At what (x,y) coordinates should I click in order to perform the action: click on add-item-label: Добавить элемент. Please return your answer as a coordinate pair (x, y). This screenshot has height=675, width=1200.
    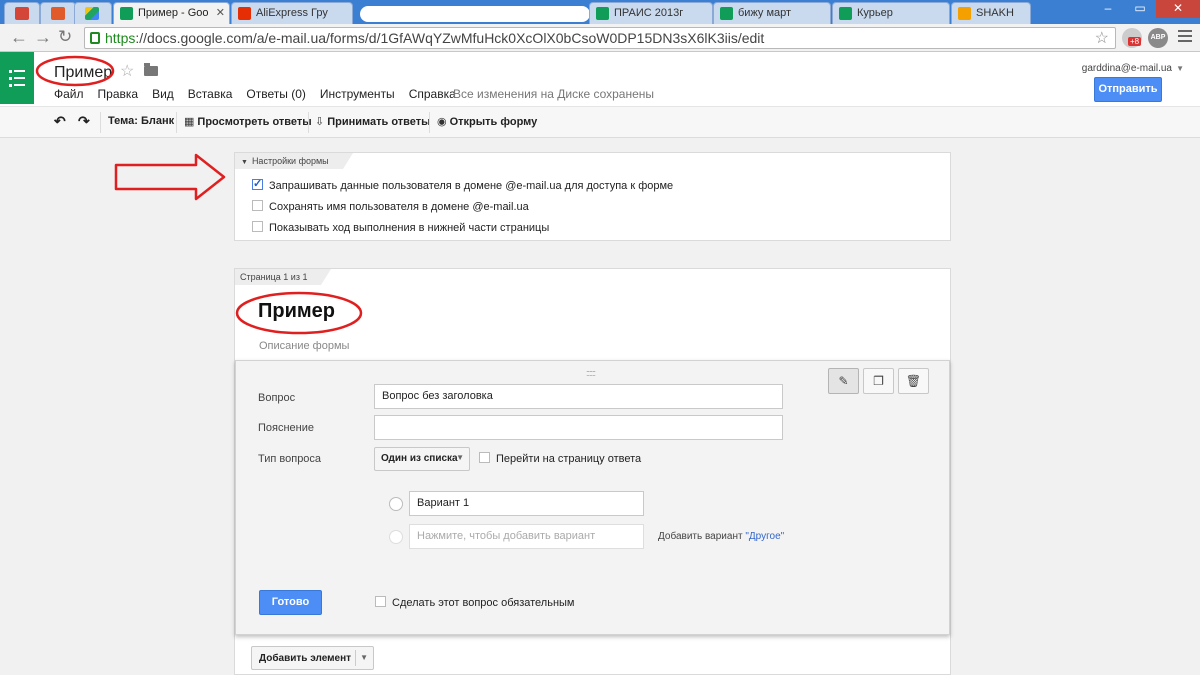
    Looking at the image, I should click on (305, 658).